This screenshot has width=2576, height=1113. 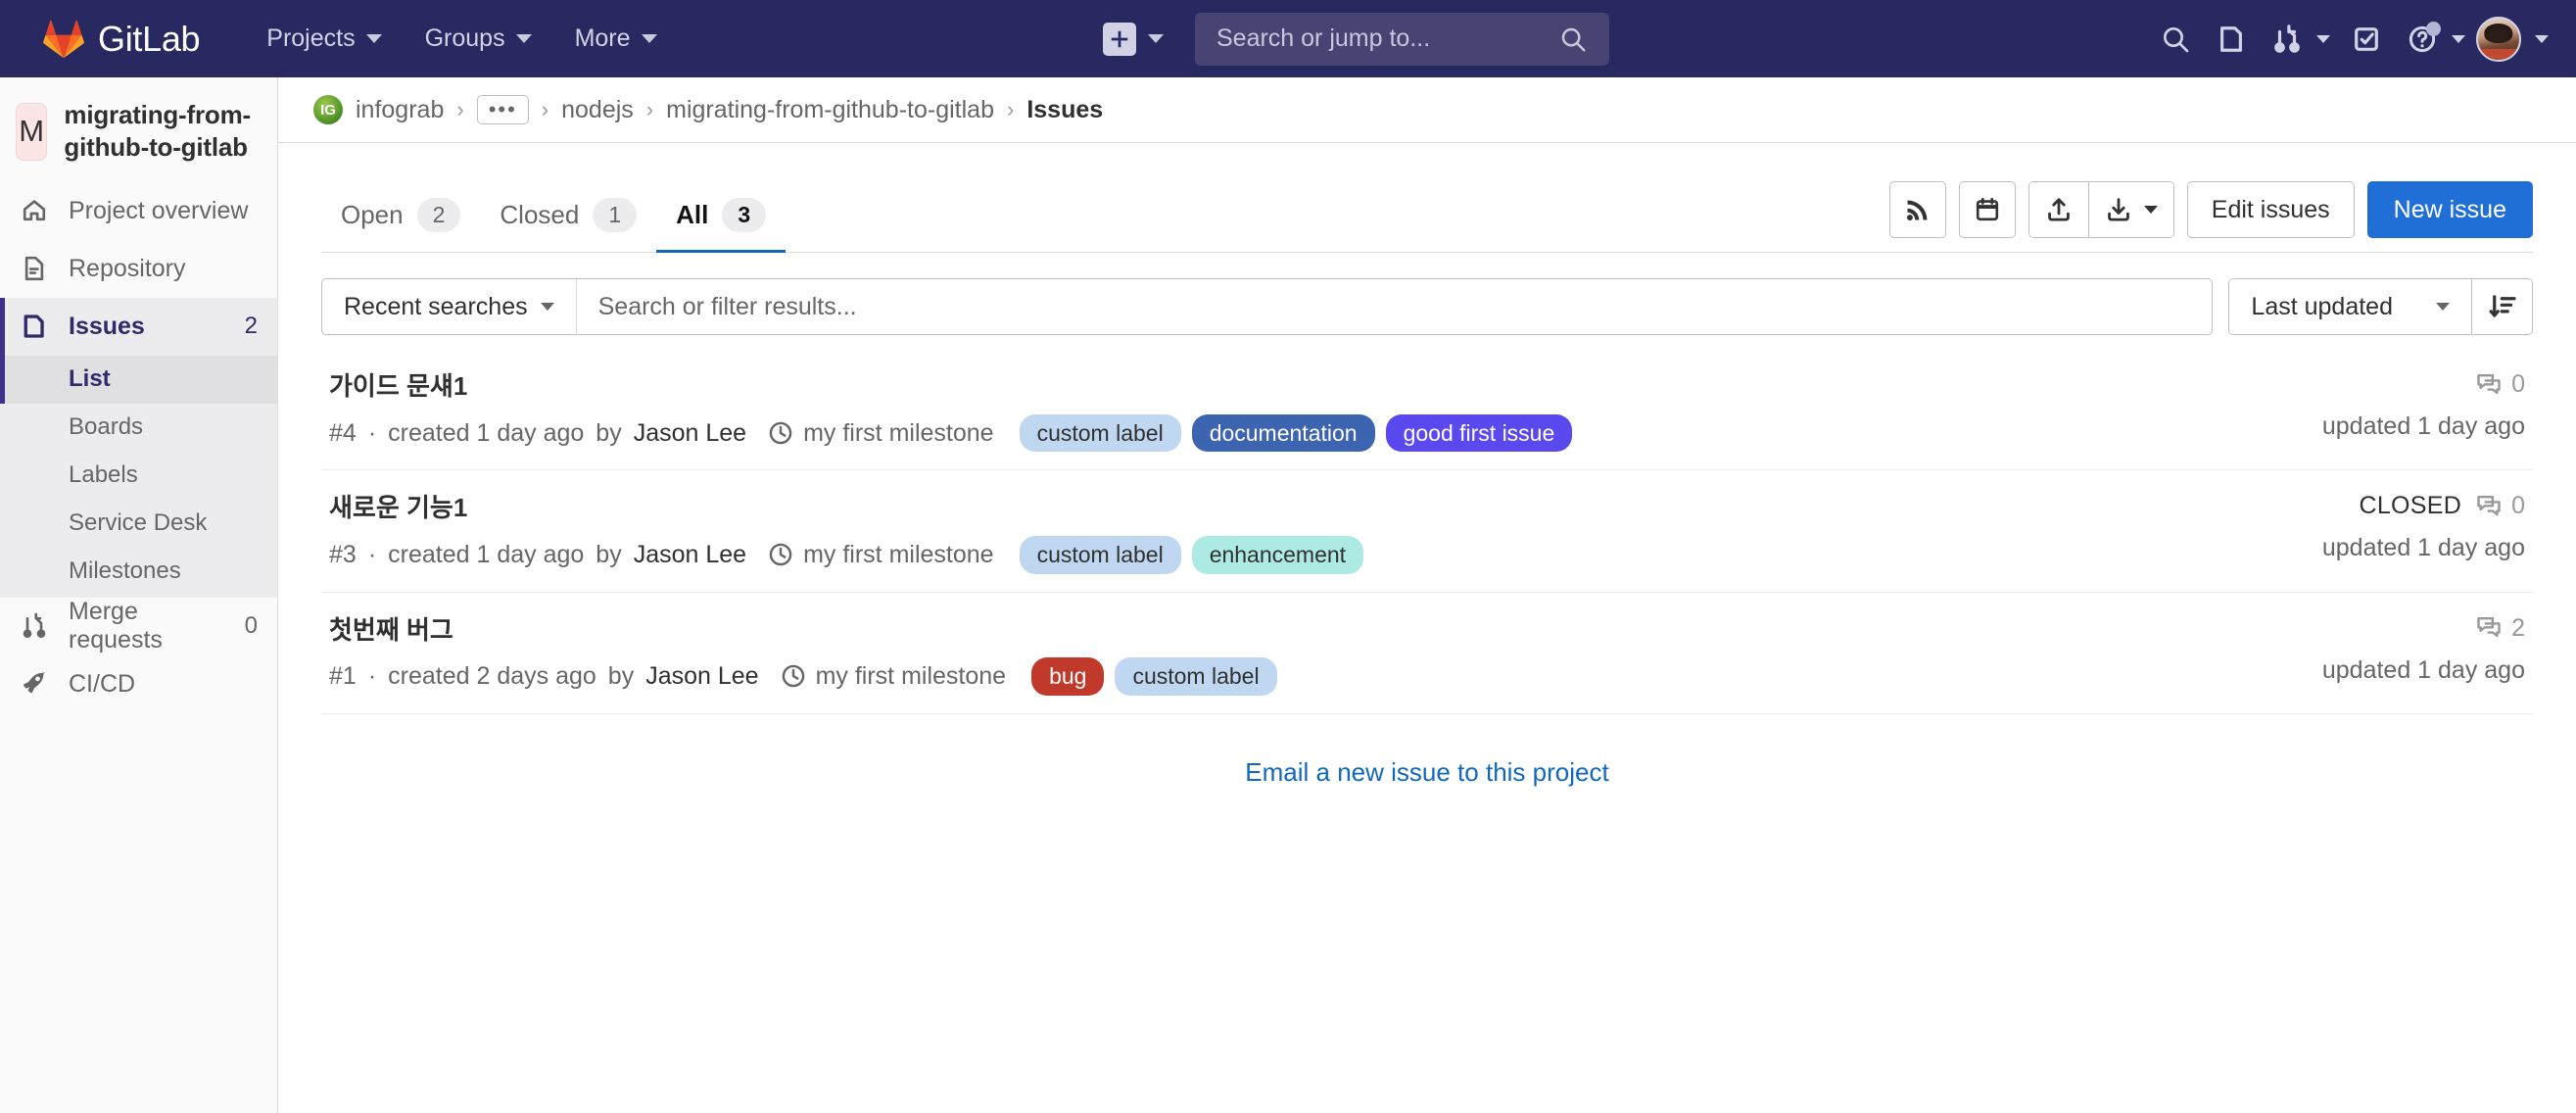 I want to click on sidebar-label-service-desk: Service Desk, so click(x=139, y=523).